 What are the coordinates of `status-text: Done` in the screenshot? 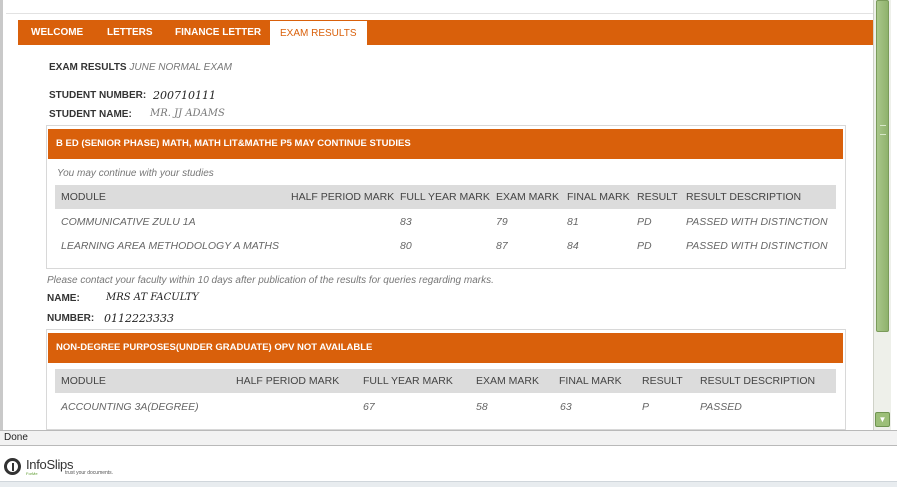 It's located at (16, 437).